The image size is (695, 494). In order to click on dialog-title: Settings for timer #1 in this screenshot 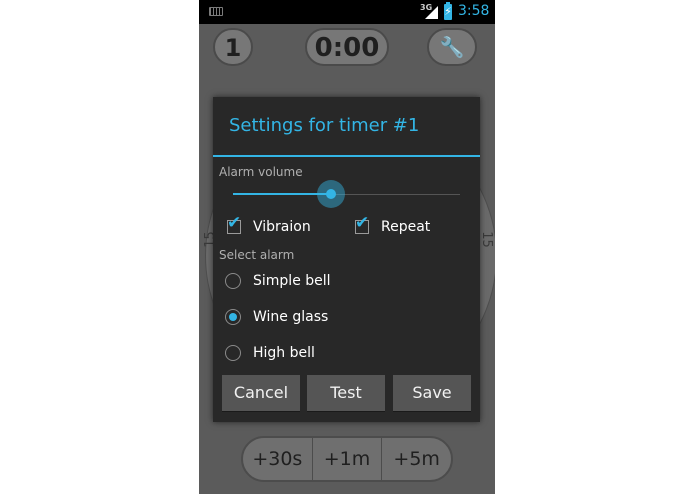, I will do `click(324, 125)`.